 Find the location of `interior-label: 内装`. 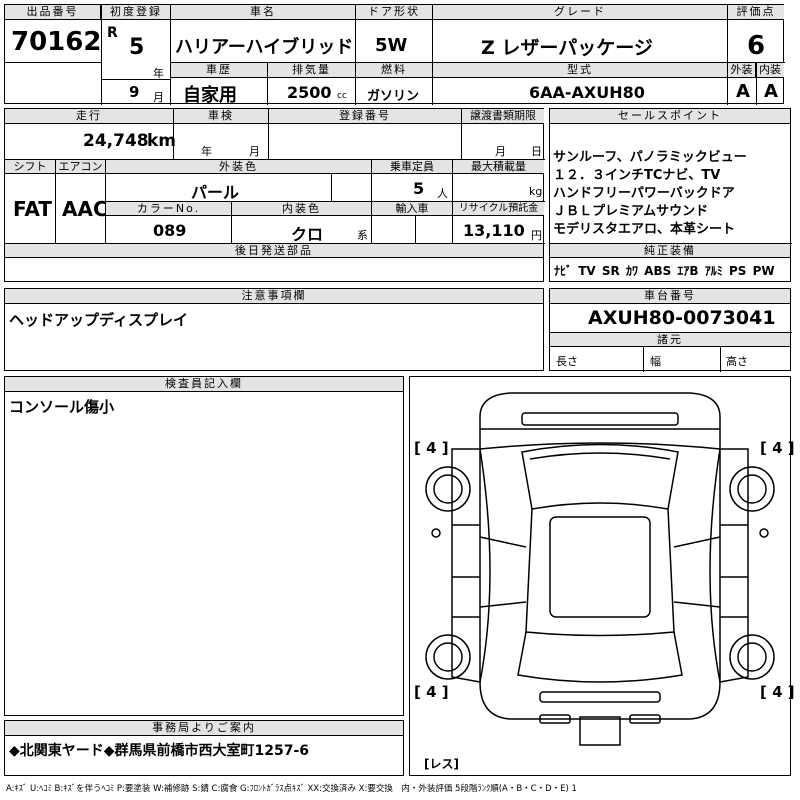

interior-label: 内装 is located at coordinates (770, 70).